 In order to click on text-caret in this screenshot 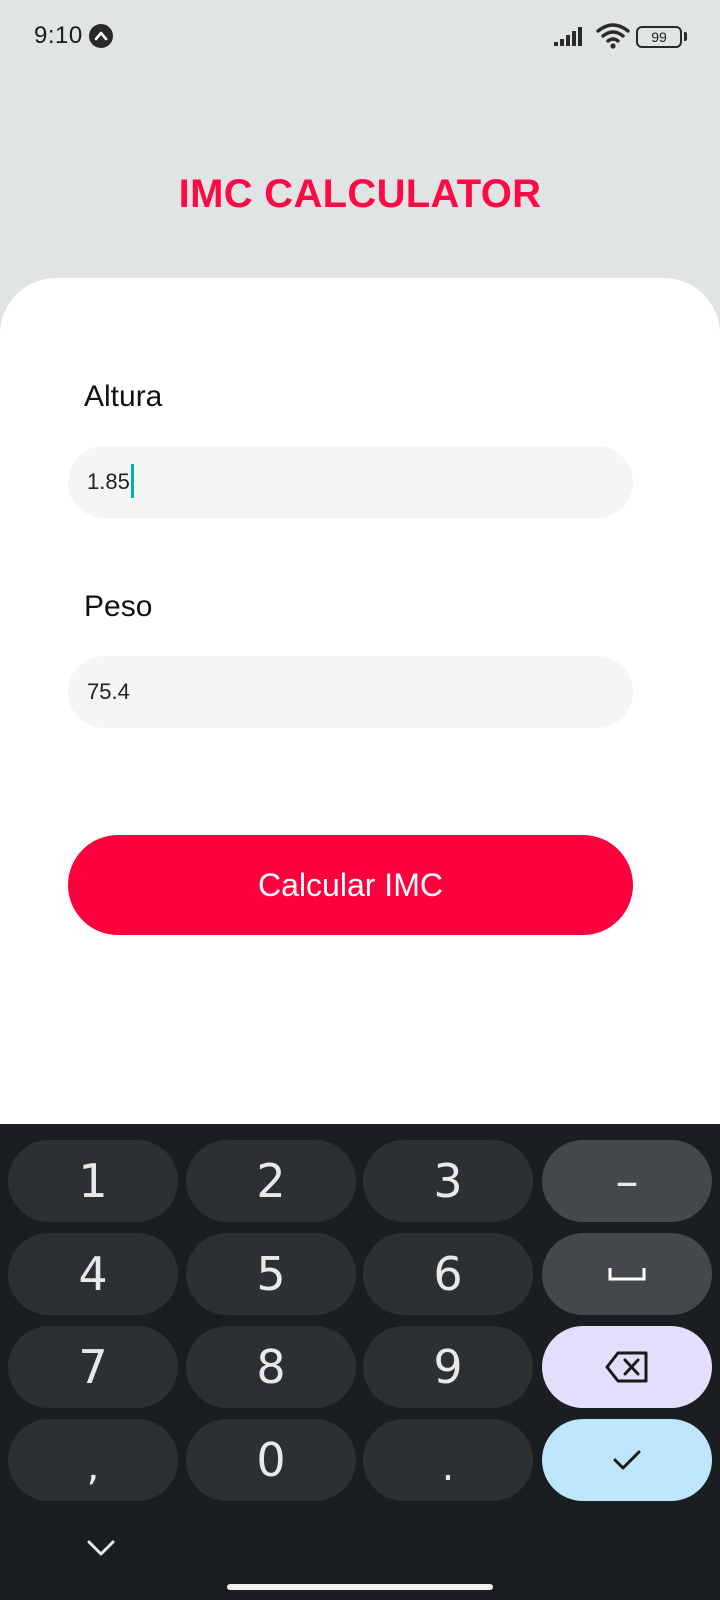, I will do `click(132, 481)`.